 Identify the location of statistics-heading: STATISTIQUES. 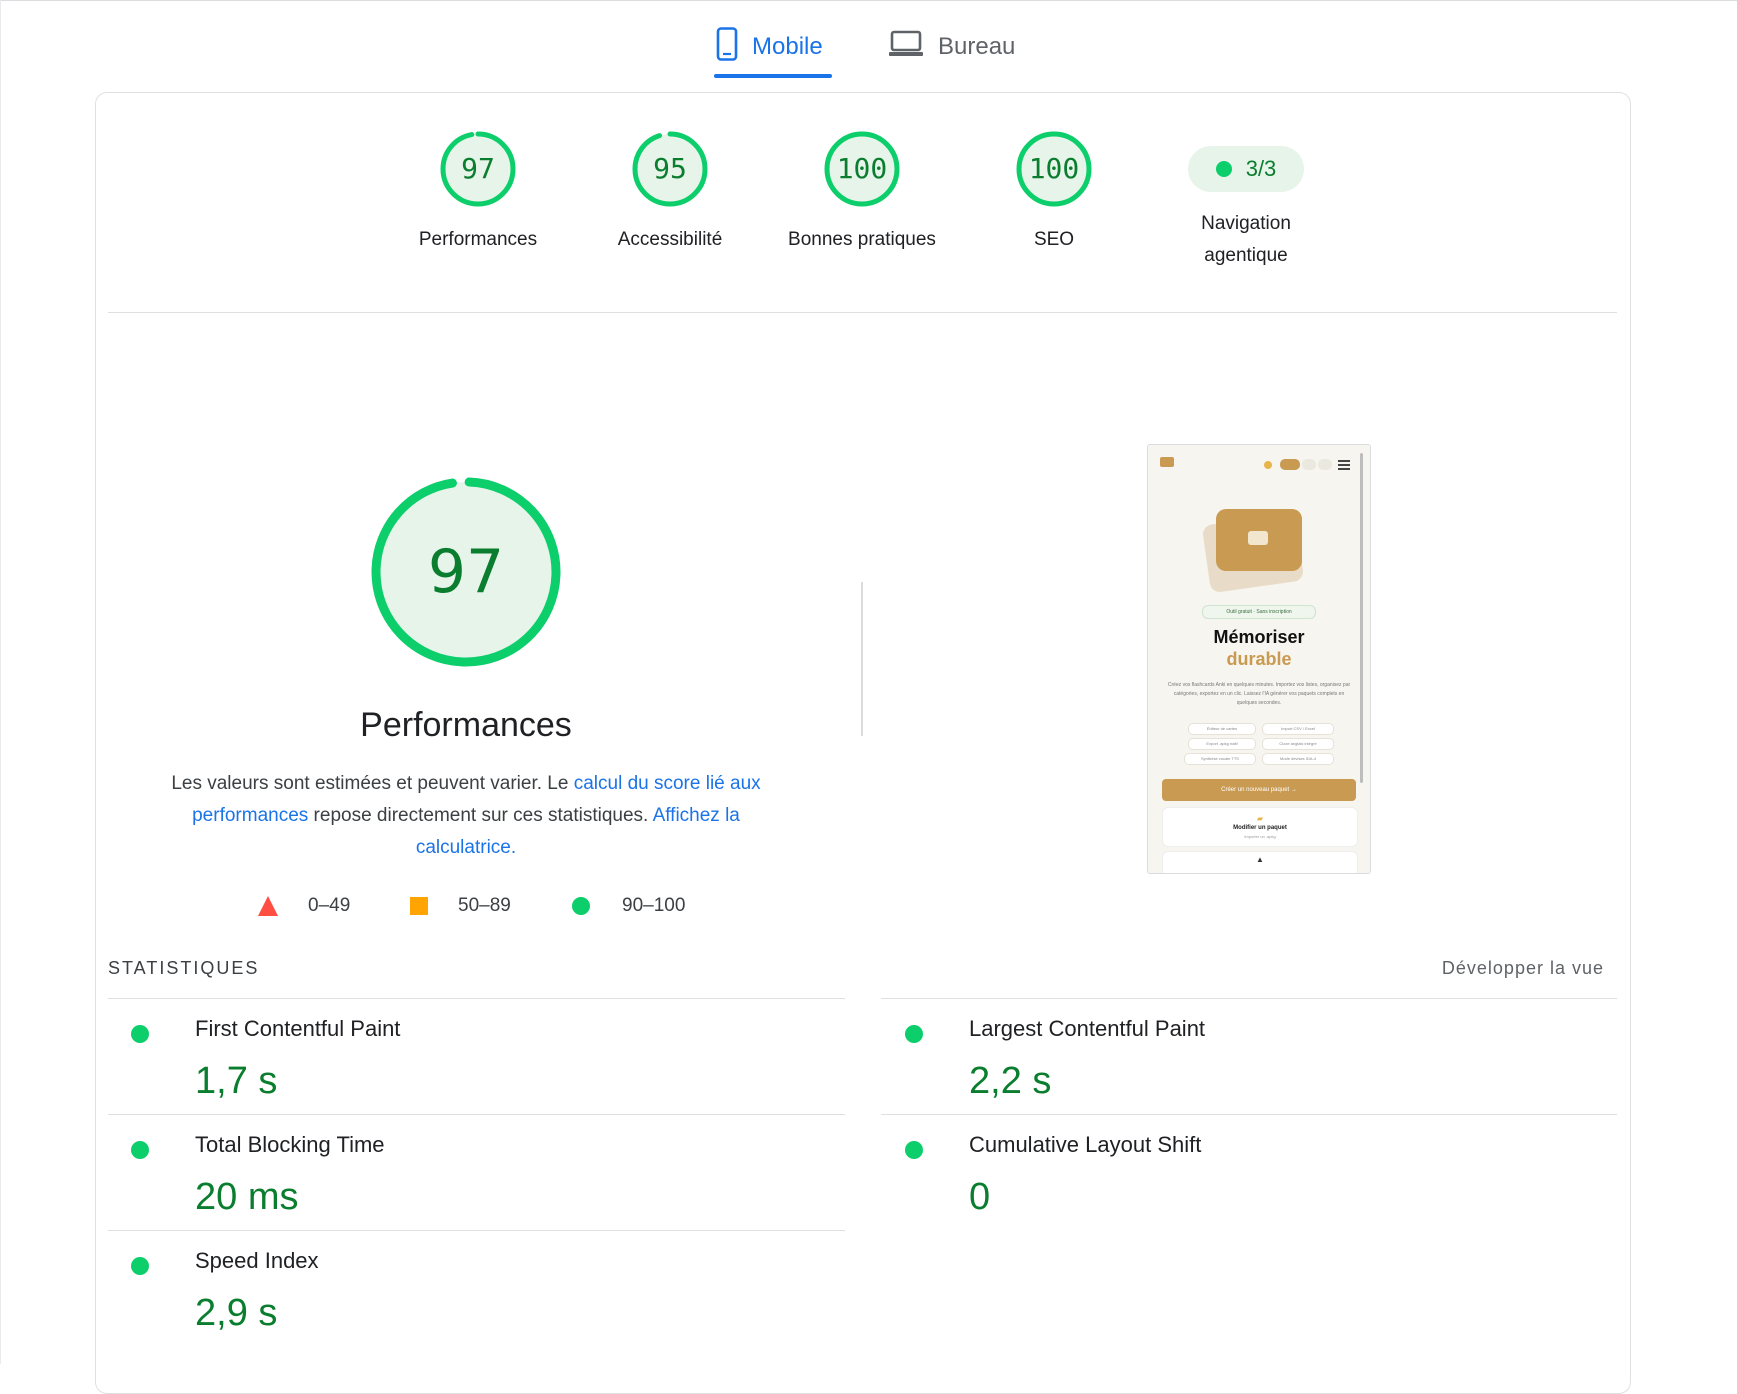
(184, 968).